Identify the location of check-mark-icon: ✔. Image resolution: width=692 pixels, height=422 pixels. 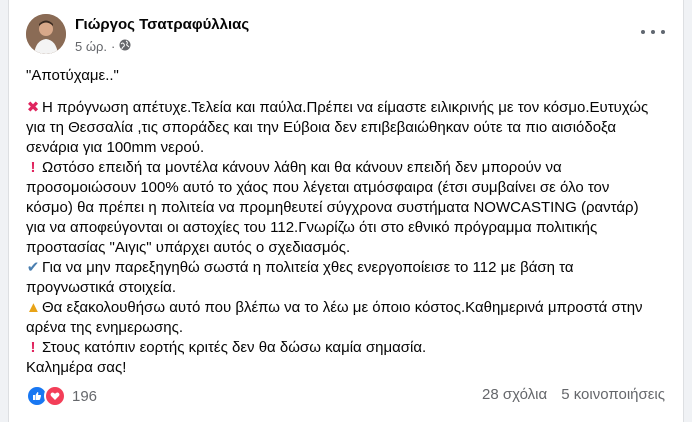
(33, 267).